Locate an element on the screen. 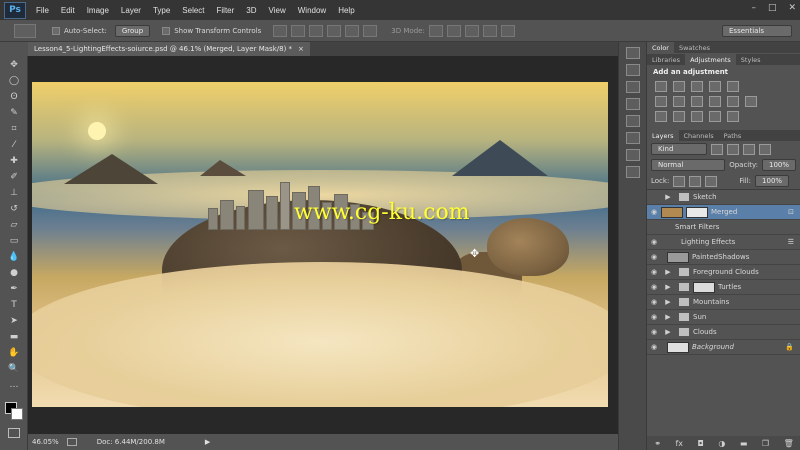 This screenshot has height=450, width=800. stamp-tool-icon: ⊥ is located at coordinates (14, 193).